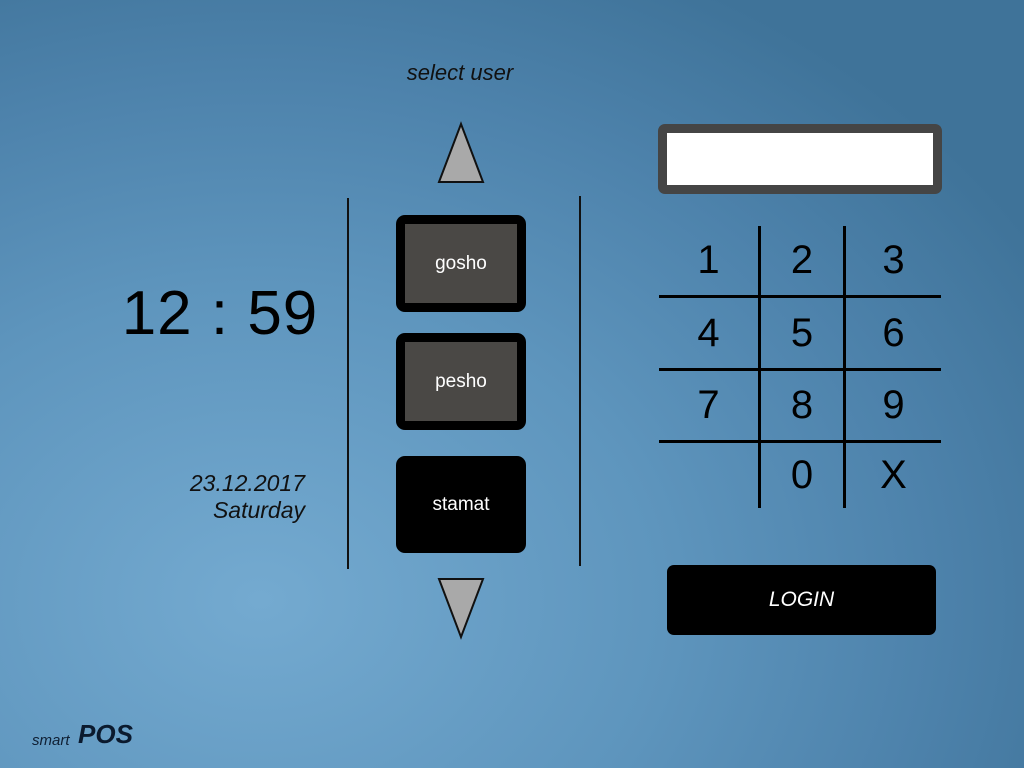  I want to click on login-button: LOGIN, so click(801, 600).